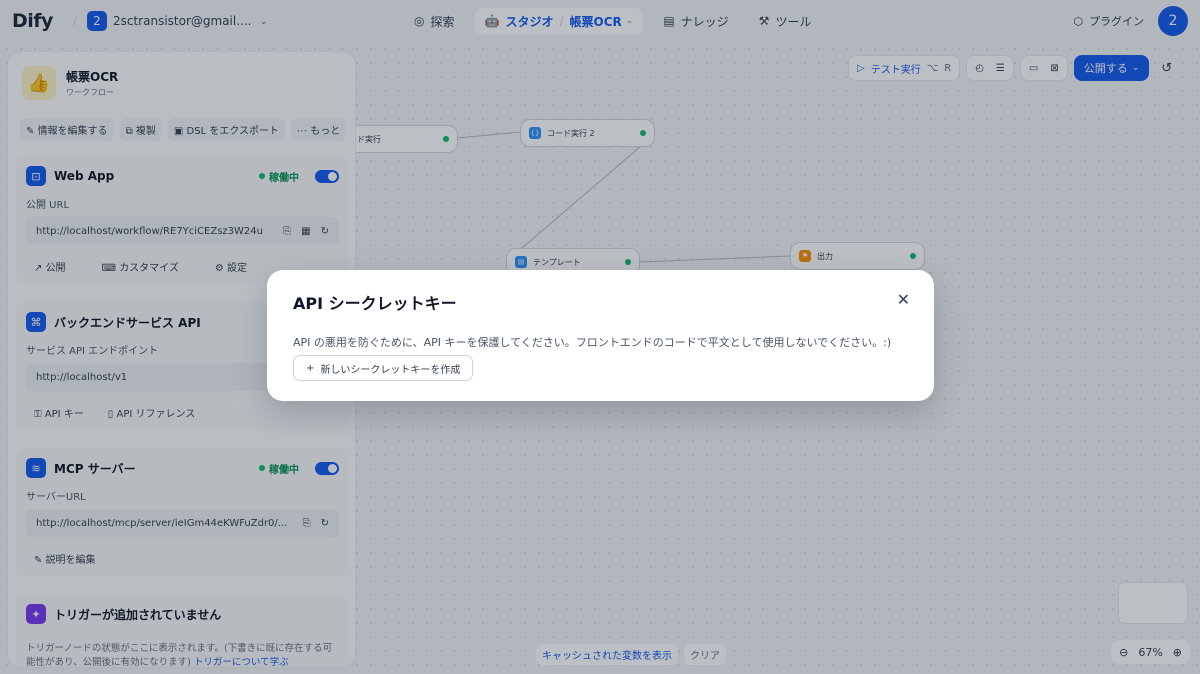 The width and height of the screenshot is (1200, 674). Describe the element at coordinates (390, 370) in the screenshot. I see `create-secret-key-label: 新しいシークレットキーを作成` at that location.